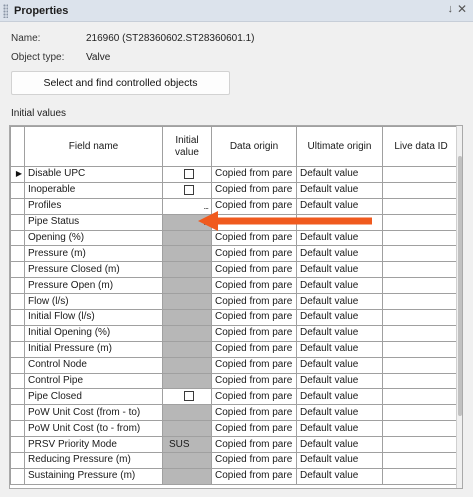  What do you see at coordinates (93, 222) in the screenshot?
I see `field-name-cell: Pipe Status` at bounding box center [93, 222].